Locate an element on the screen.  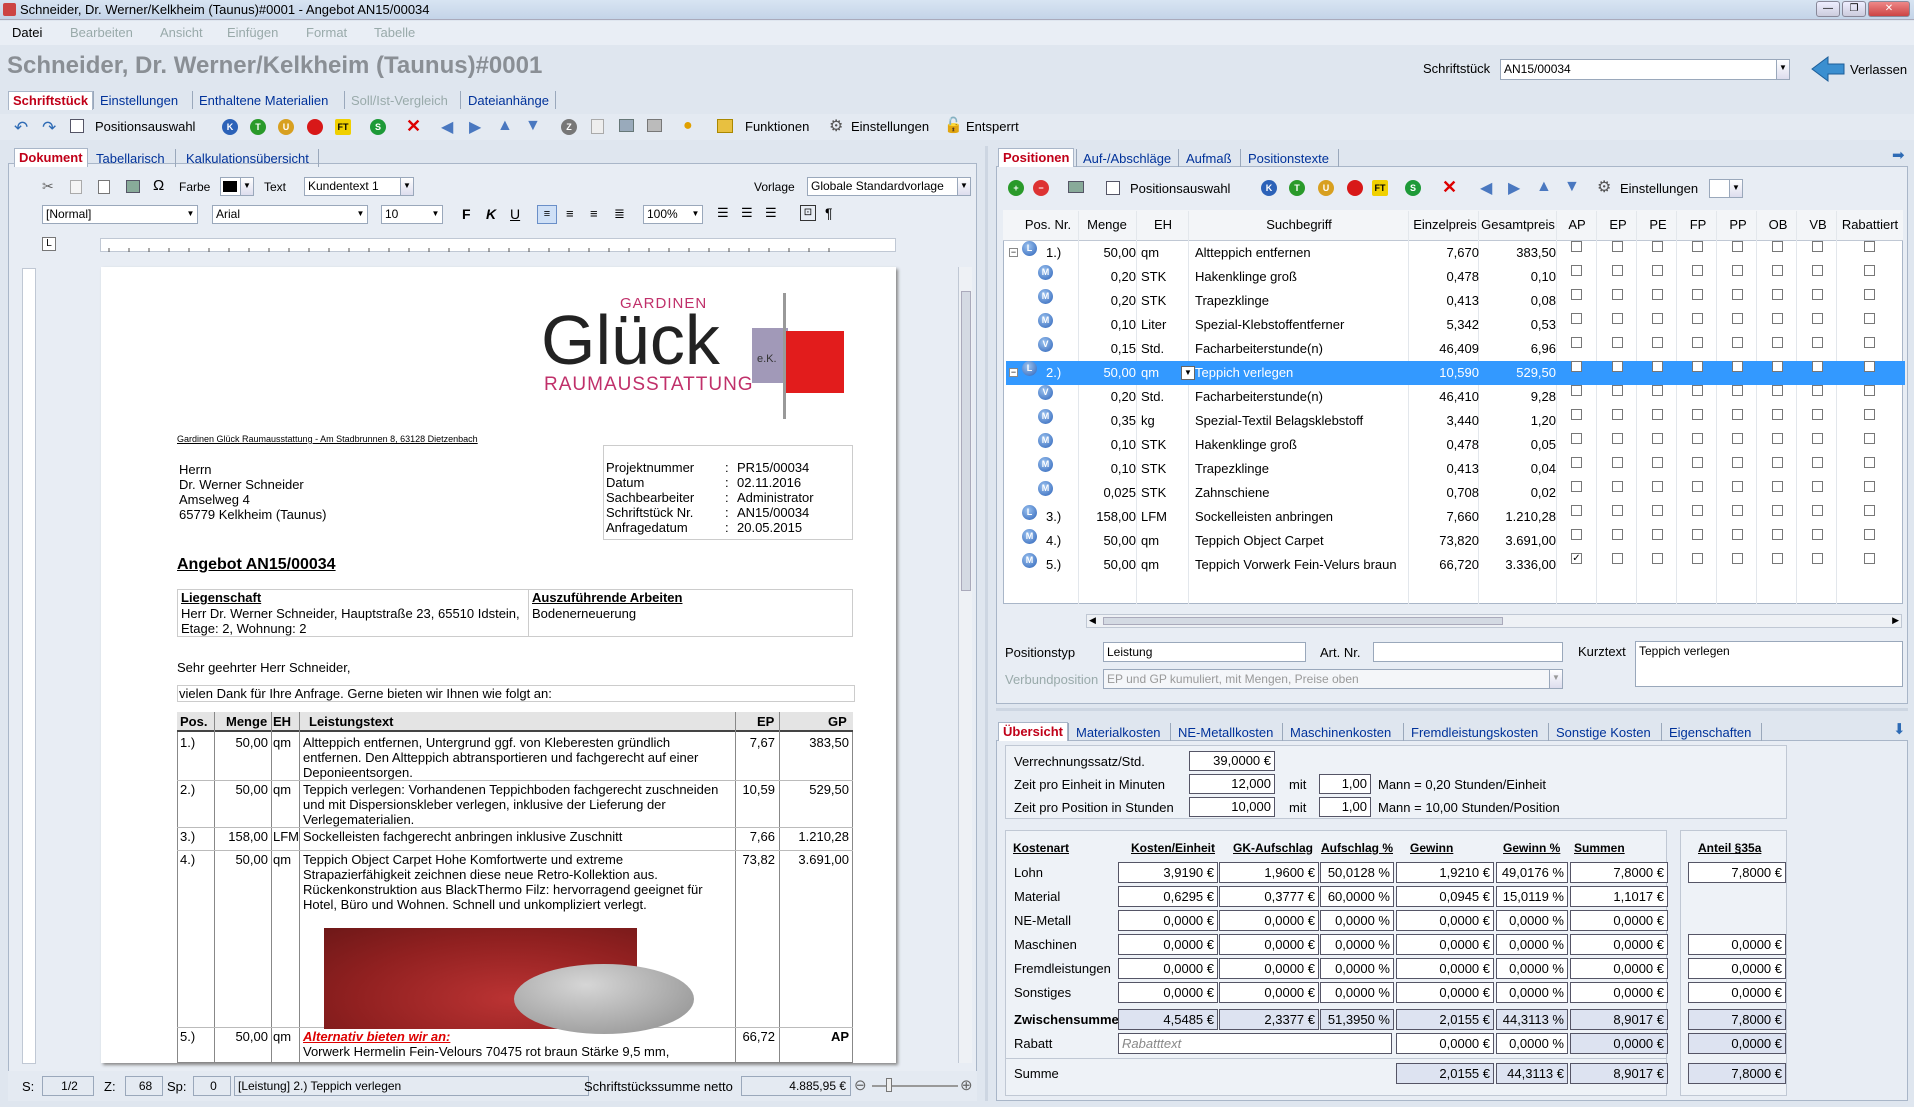
arrow-down-icon: ▼ is located at coordinates (1572, 187).